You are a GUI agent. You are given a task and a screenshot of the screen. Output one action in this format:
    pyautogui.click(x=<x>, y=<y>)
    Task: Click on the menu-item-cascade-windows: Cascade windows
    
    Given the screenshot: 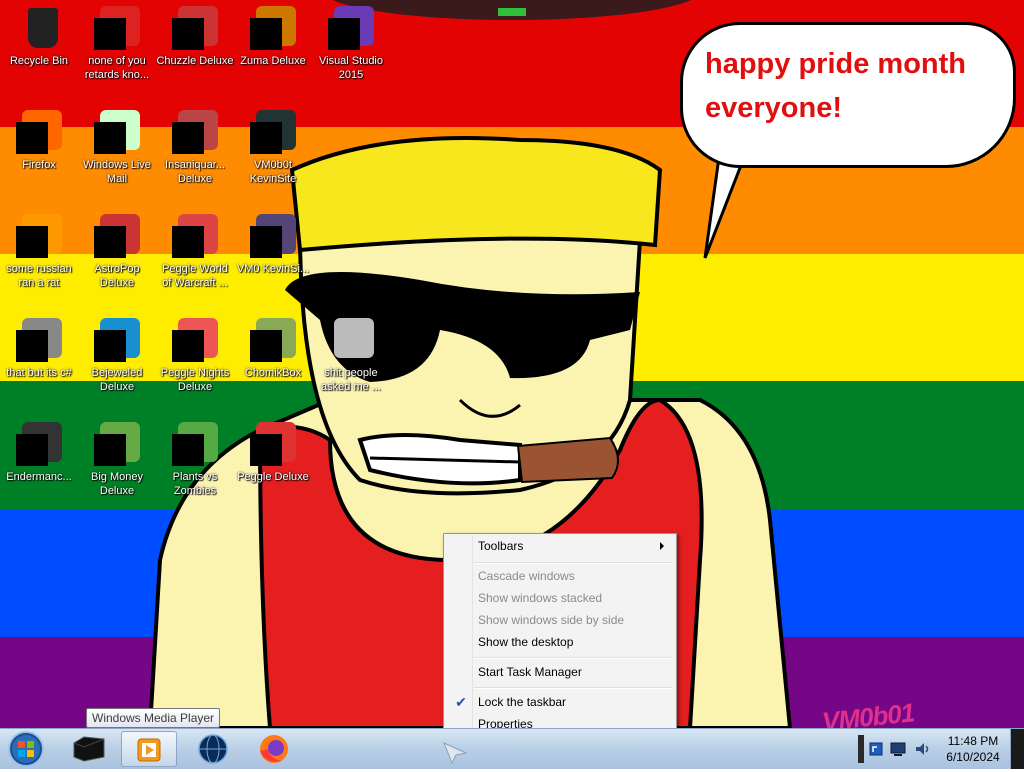 What is the action you would take?
    pyautogui.click(x=560, y=576)
    